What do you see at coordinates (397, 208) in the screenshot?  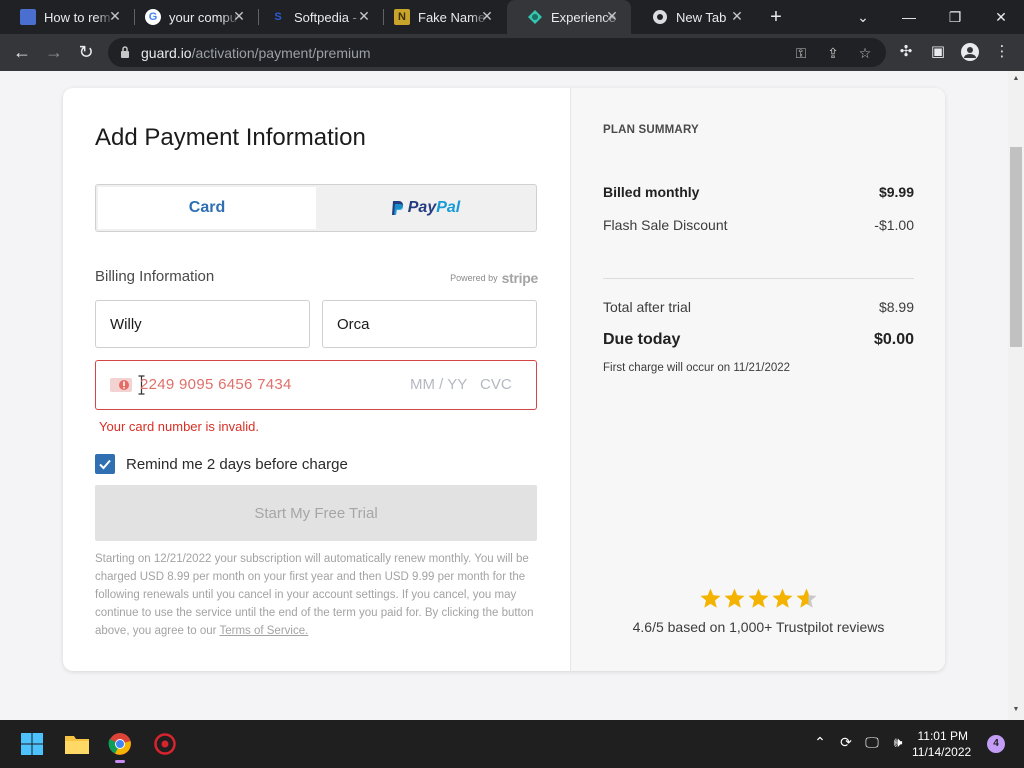 I see `paypal-icon` at bounding box center [397, 208].